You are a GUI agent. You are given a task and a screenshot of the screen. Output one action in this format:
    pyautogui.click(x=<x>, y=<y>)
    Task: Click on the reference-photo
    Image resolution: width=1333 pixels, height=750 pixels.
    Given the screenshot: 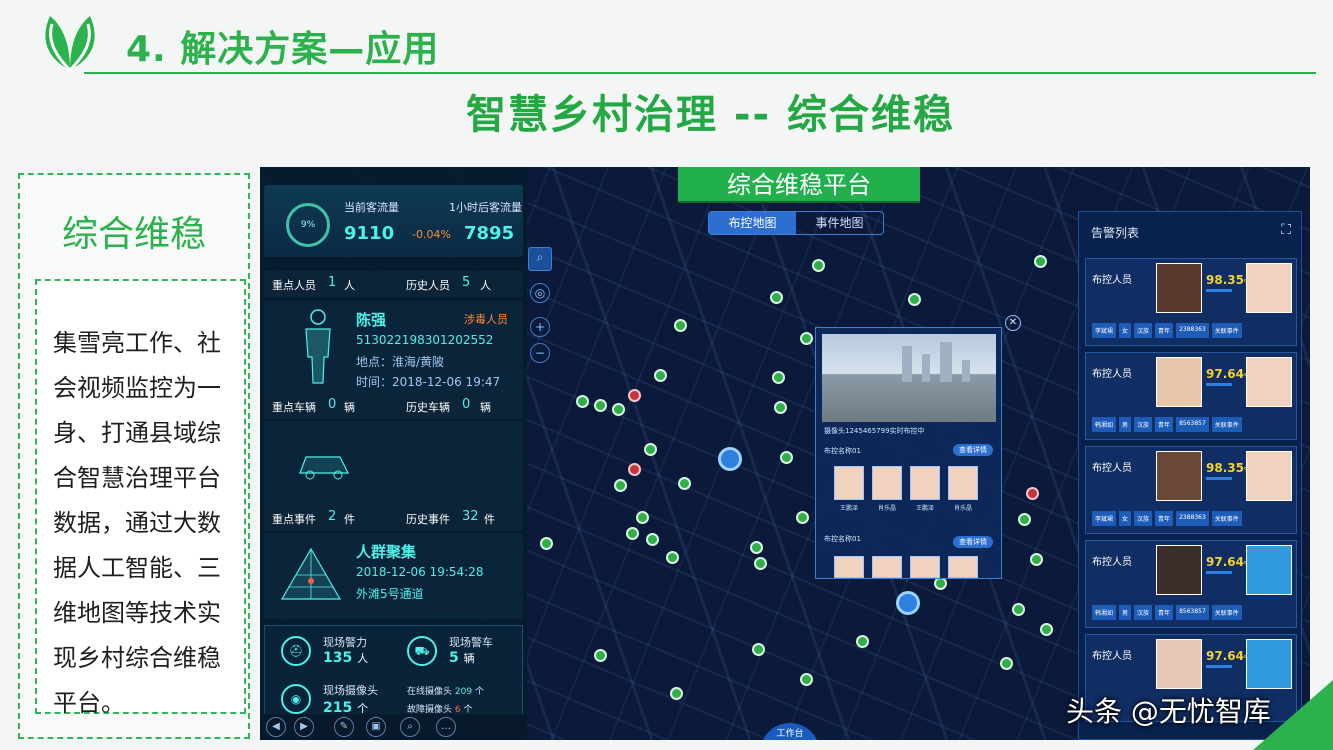 What is the action you would take?
    pyautogui.click(x=1269, y=288)
    